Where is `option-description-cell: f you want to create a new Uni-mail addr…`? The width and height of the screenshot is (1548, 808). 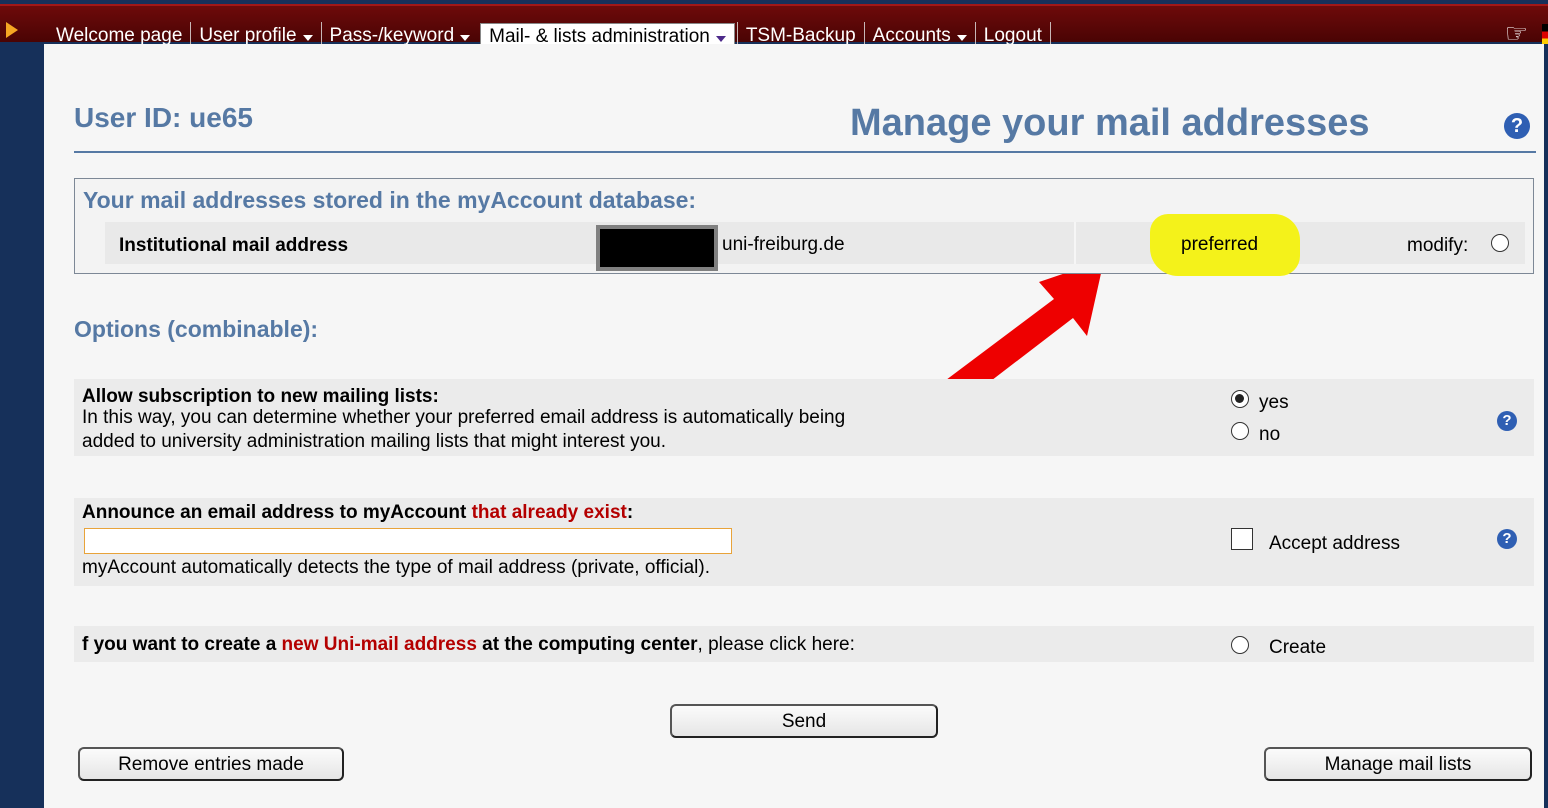 option-description-cell: f you want to create a new Uni-mail addr… is located at coordinates (640, 644).